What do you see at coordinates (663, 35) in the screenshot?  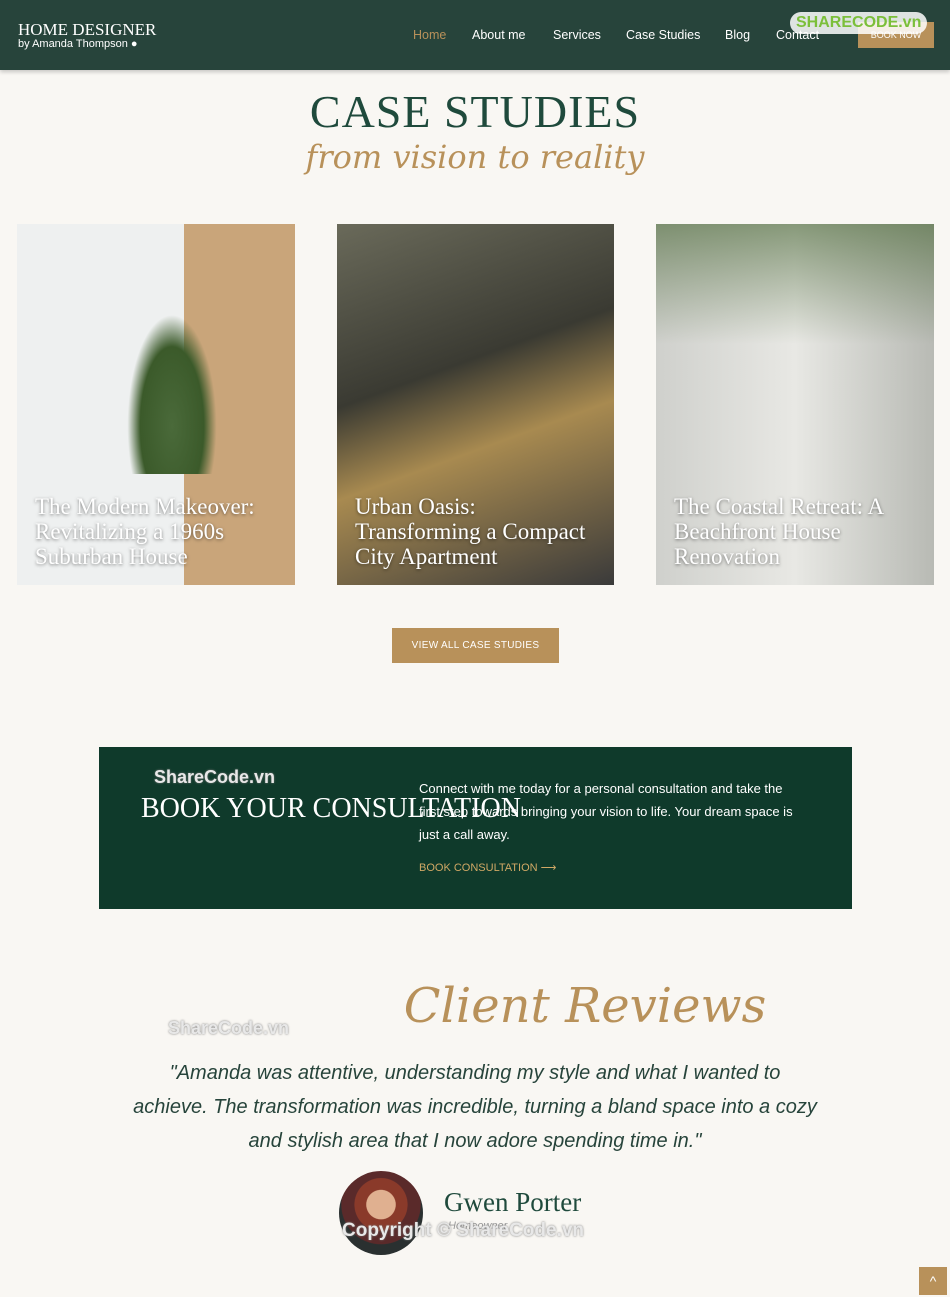 I see `nav-case-studies: Case Studies` at bounding box center [663, 35].